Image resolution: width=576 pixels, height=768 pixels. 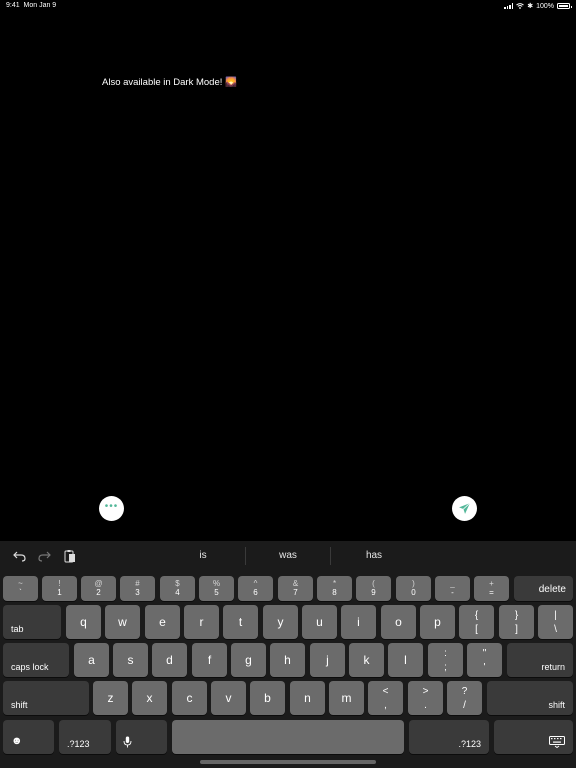 I want to click on key-h: h, so click(x=287, y=660).